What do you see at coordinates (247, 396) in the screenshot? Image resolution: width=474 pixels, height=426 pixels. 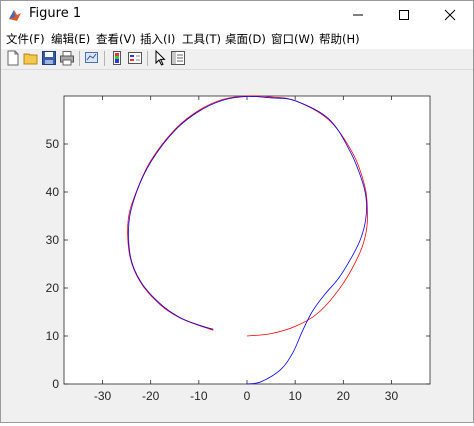 I see `x-tick-label: 0` at bounding box center [247, 396].